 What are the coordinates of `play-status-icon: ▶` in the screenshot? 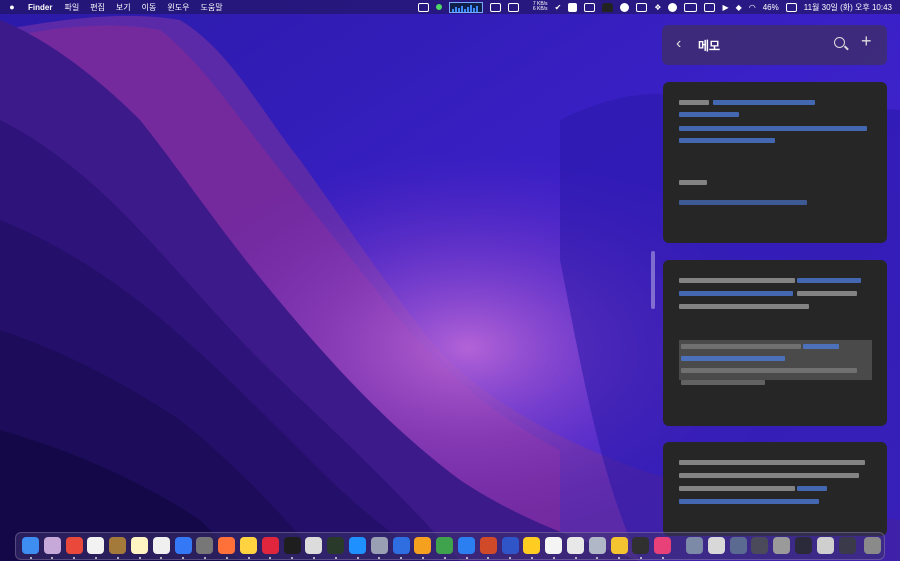 It's located at (725, 7).